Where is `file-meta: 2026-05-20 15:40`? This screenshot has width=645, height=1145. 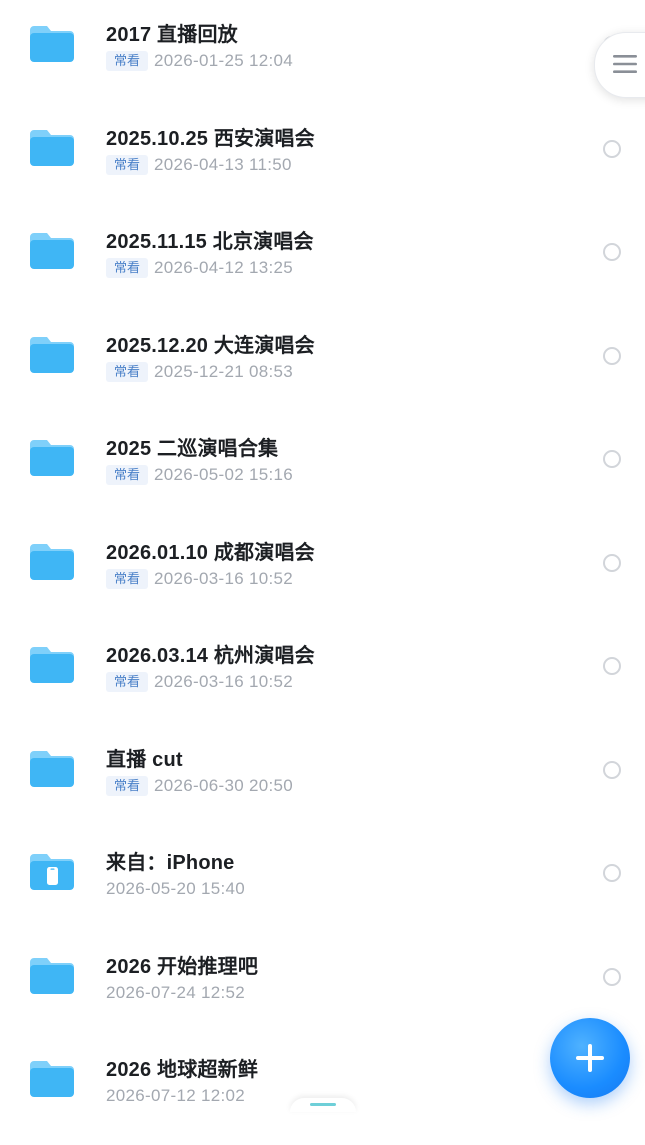 file-meta: 2026-05-20 15:40 is located at coordinates (175, 889).